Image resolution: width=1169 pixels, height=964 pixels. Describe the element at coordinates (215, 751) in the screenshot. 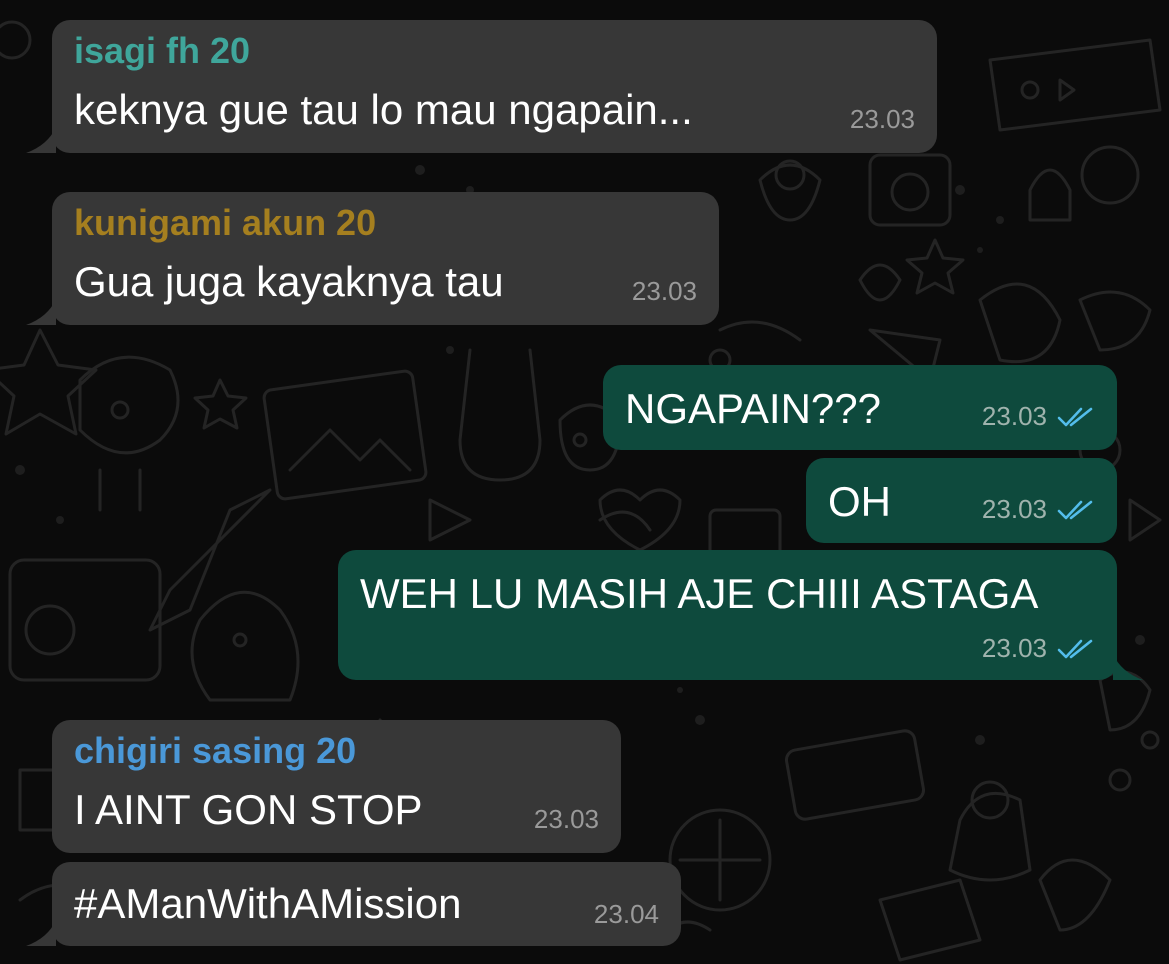

I see `sender-name: chigiri sasing 20` at that location.